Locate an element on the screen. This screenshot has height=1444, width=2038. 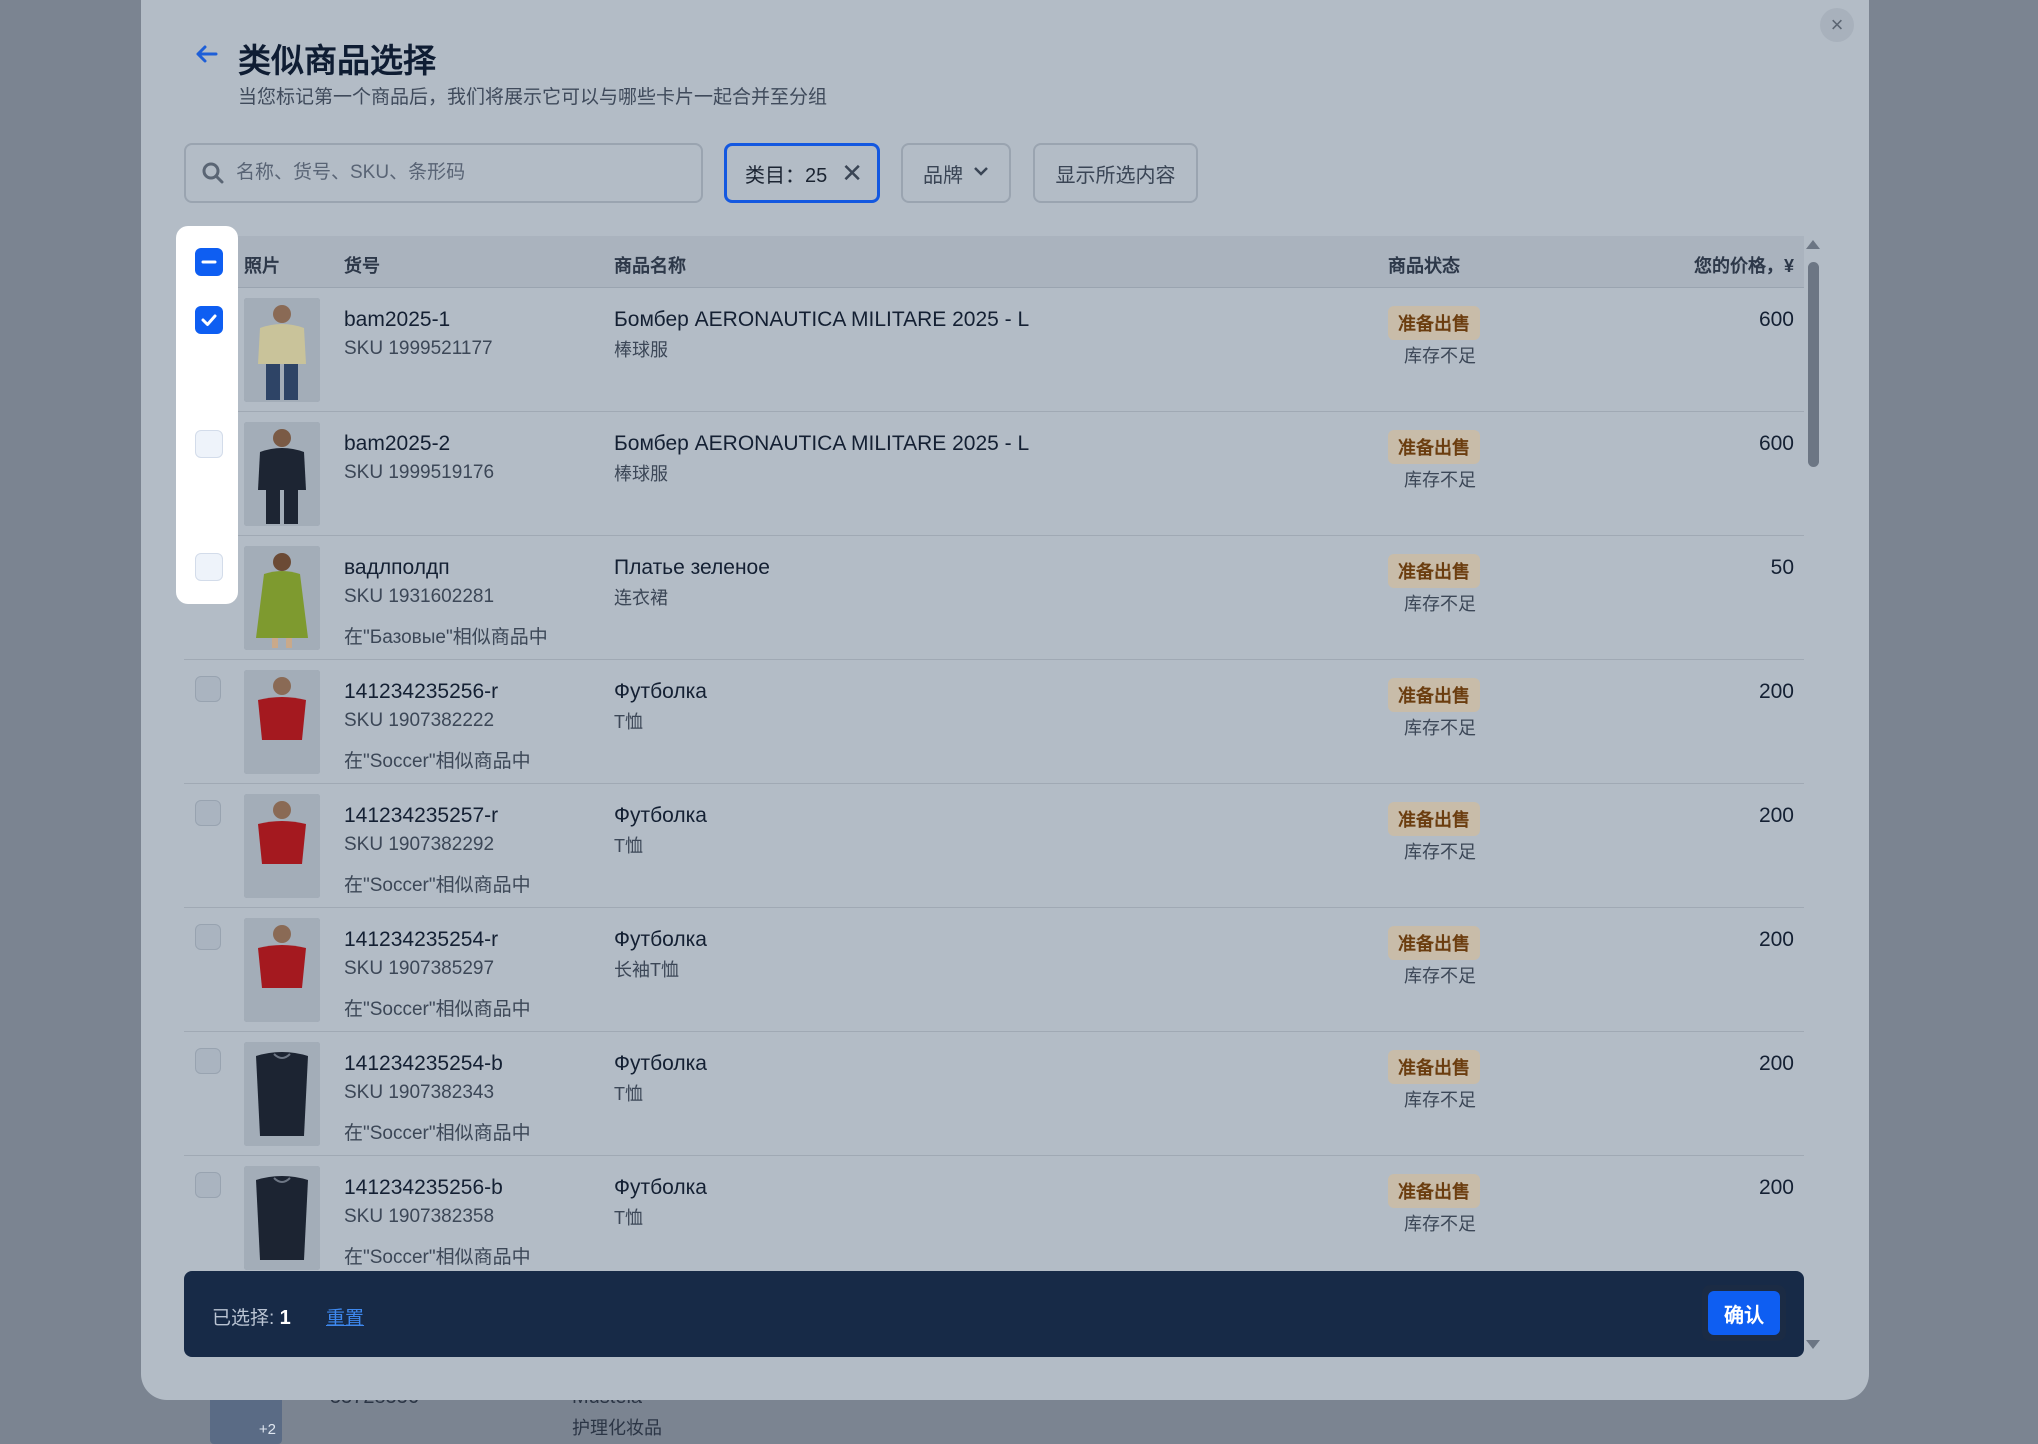
row-checkbox-checked is located at coordinates (209, 320).